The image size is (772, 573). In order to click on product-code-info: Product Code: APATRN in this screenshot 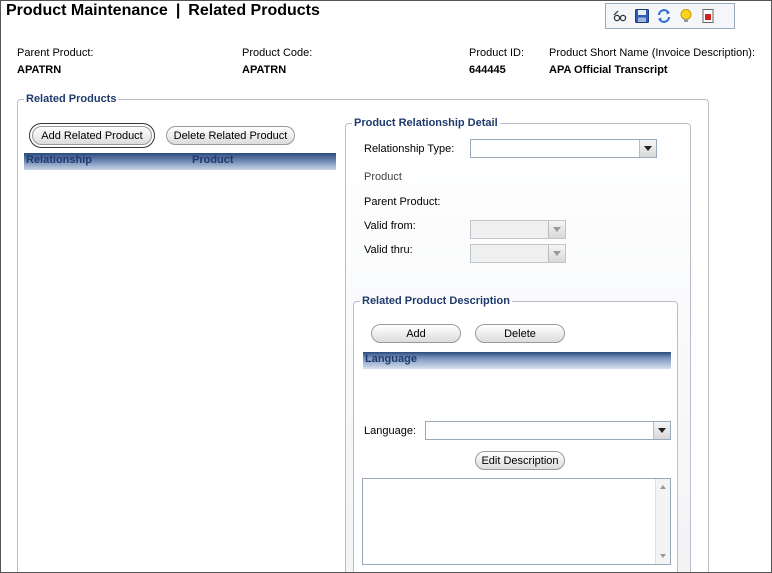, I will do `click(277, 61)`.